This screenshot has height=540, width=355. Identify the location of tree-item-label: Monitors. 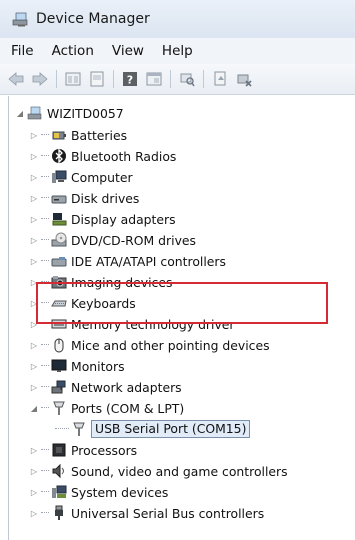
(98, 366).